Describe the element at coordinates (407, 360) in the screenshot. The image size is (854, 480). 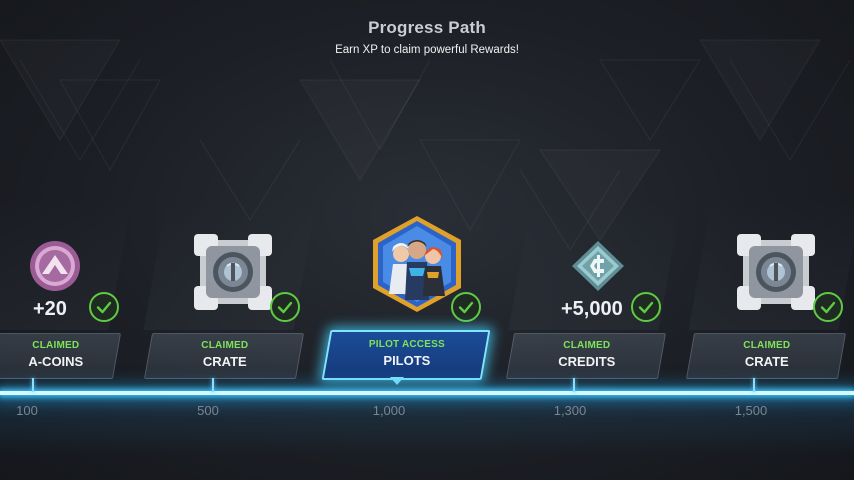
I see `reward-name: PILOTS` at that location.